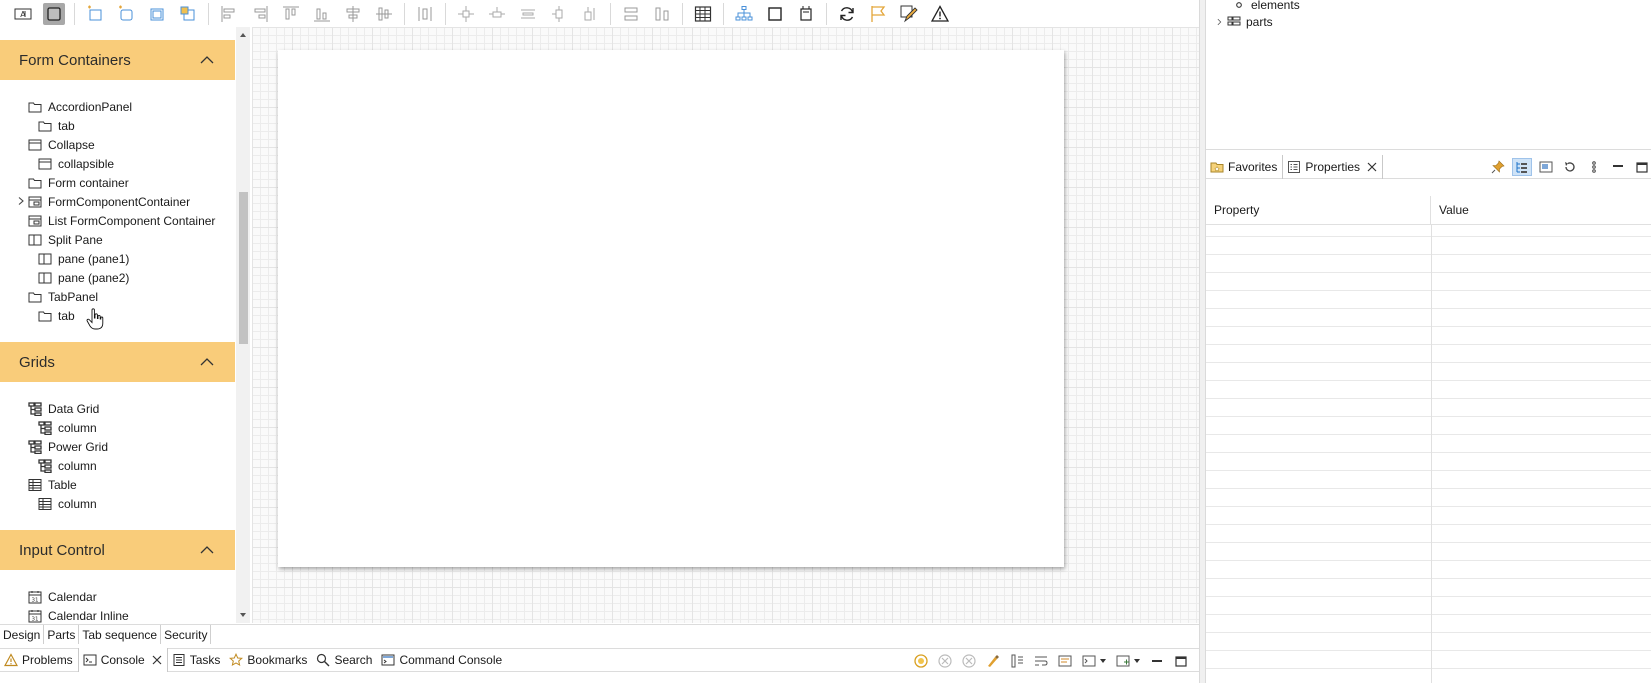  I want to click on anchor-5-button, so click(590, 14).